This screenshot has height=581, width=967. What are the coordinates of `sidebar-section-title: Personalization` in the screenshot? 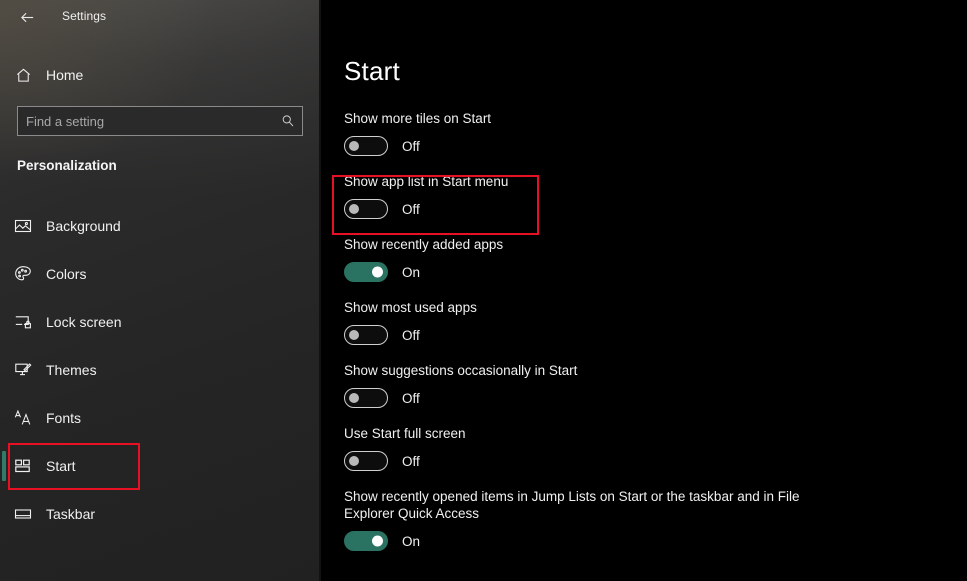 It's located at (67, 165).